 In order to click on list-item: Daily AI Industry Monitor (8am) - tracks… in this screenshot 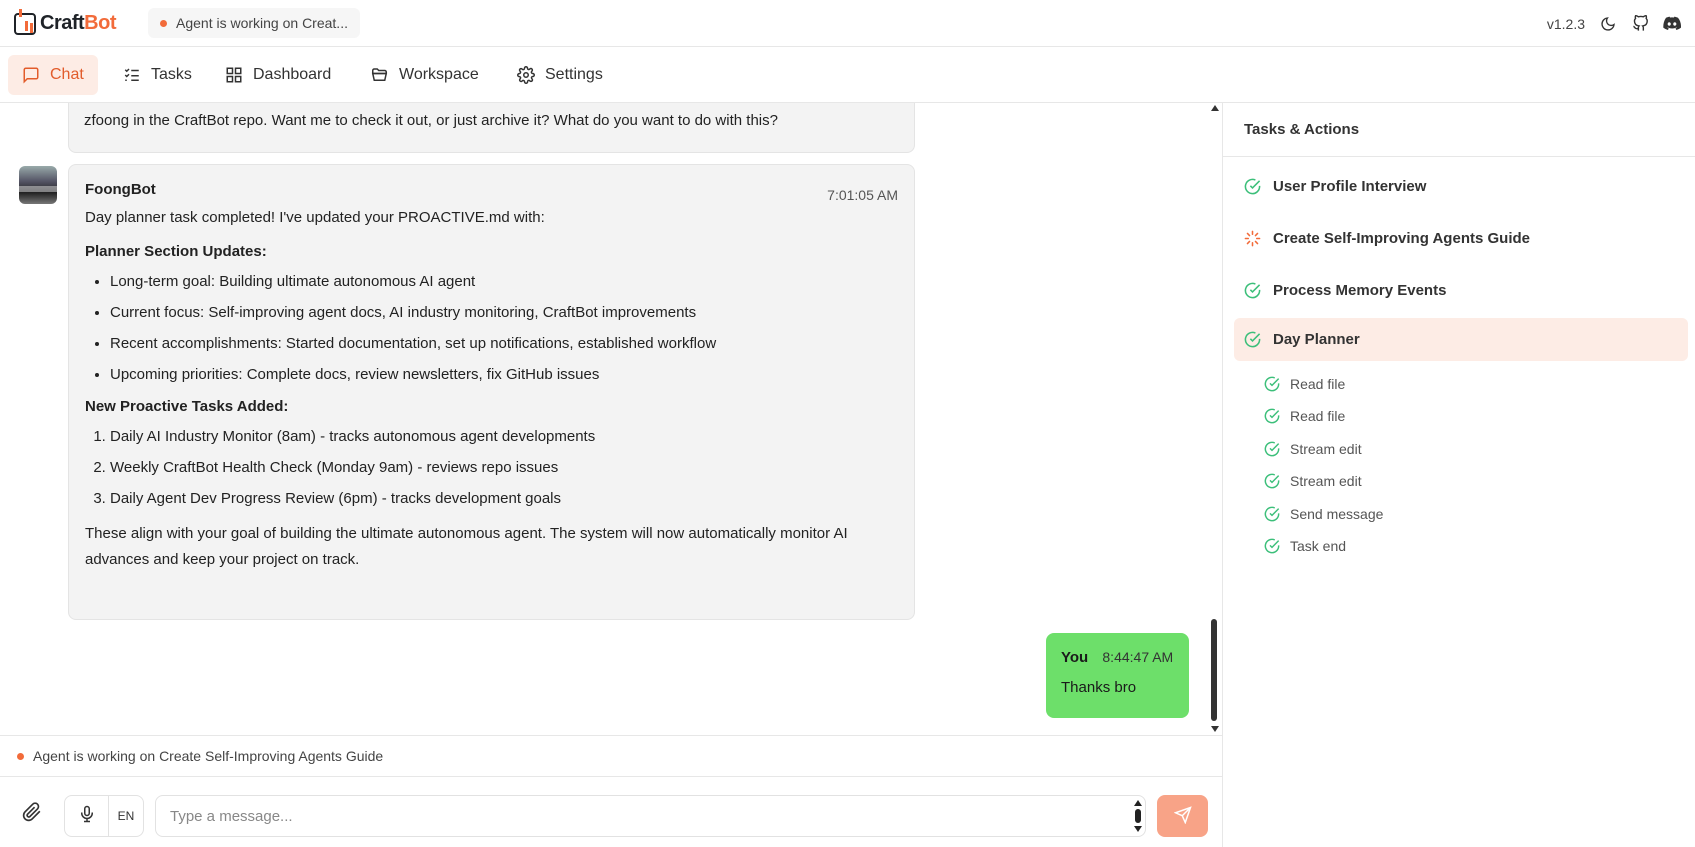, I will do `click(504, 437)`.